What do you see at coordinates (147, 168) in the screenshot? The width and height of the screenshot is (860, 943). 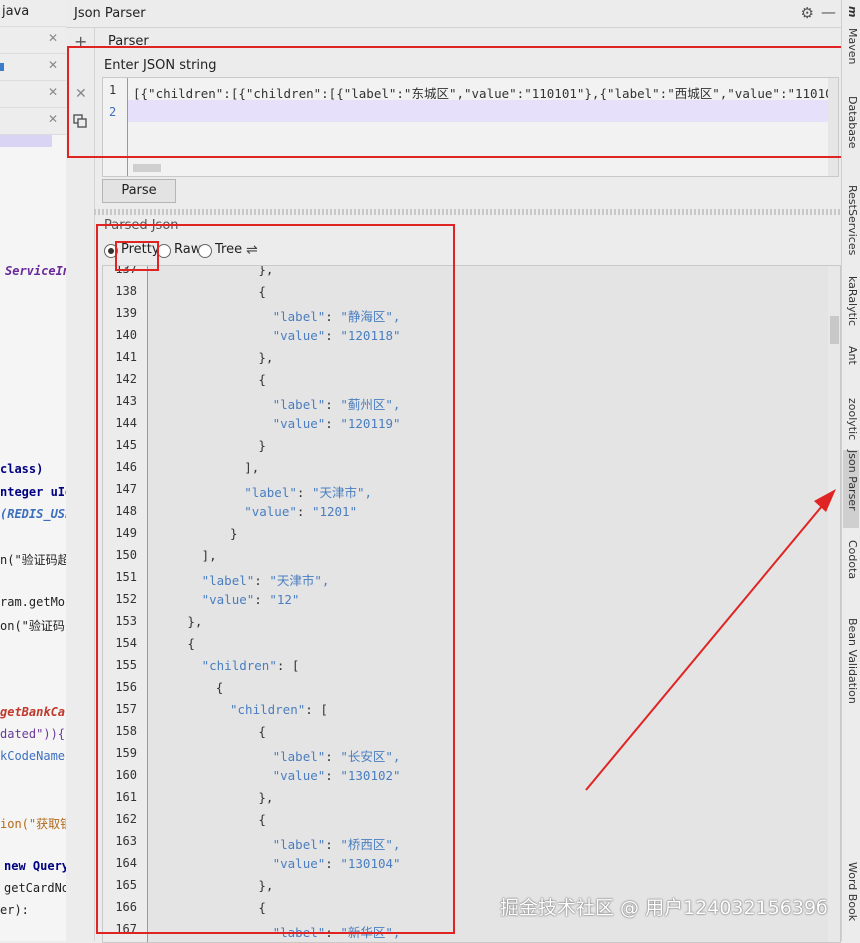 I see `horizontal-scrollbar` at bounding box center [147, 168].